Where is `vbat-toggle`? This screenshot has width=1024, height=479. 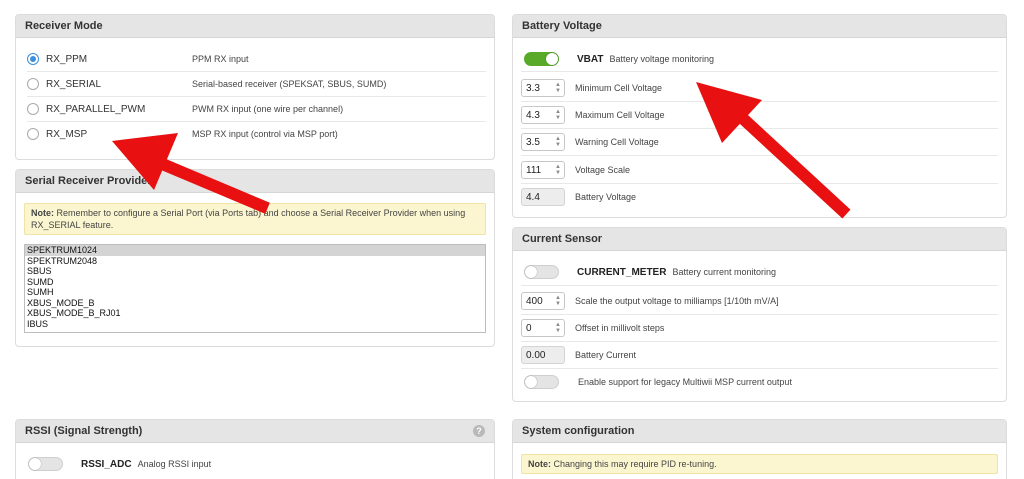 vbat-toggle is located at coordinates (541, 59).